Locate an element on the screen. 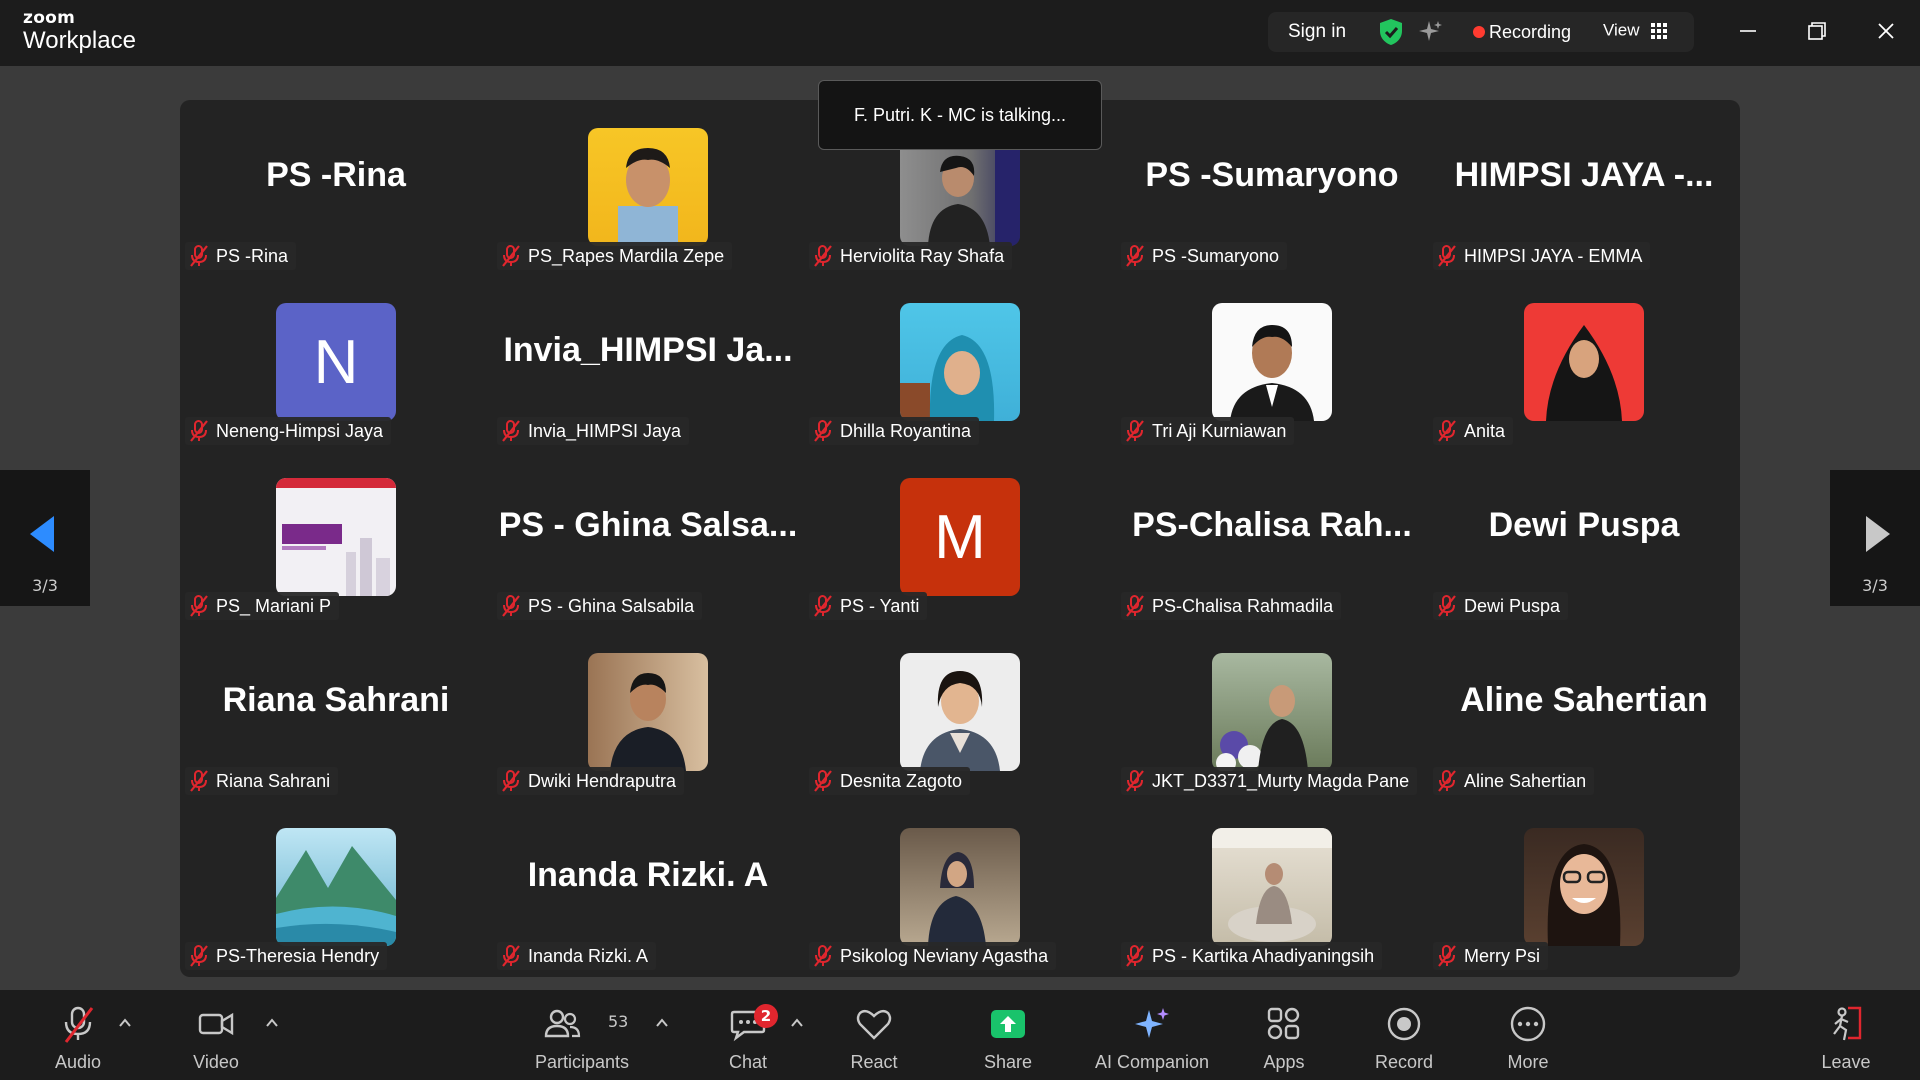 The image size is (1920, 1080). participant-tile: Anita is located at coordinates (1584, 362).